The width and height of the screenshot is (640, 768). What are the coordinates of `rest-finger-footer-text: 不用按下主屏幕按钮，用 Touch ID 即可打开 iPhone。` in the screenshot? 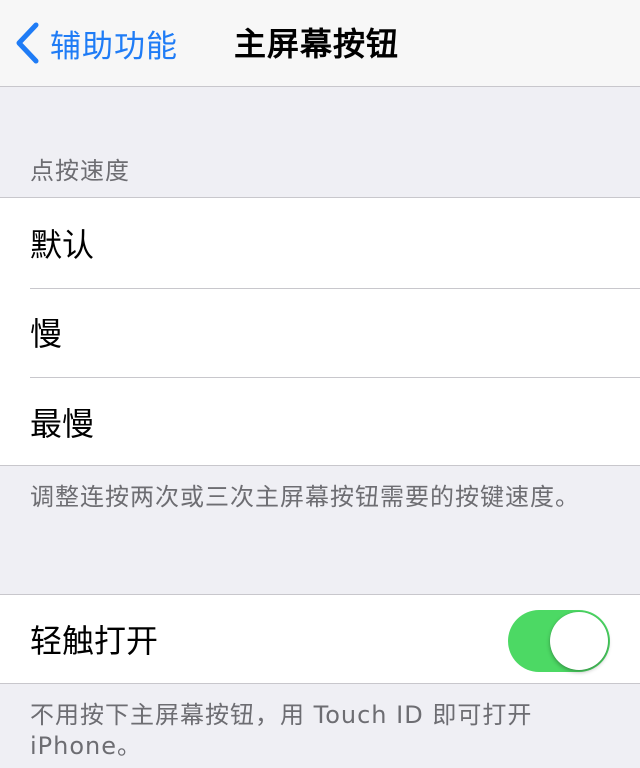 It's located at (281, 730).